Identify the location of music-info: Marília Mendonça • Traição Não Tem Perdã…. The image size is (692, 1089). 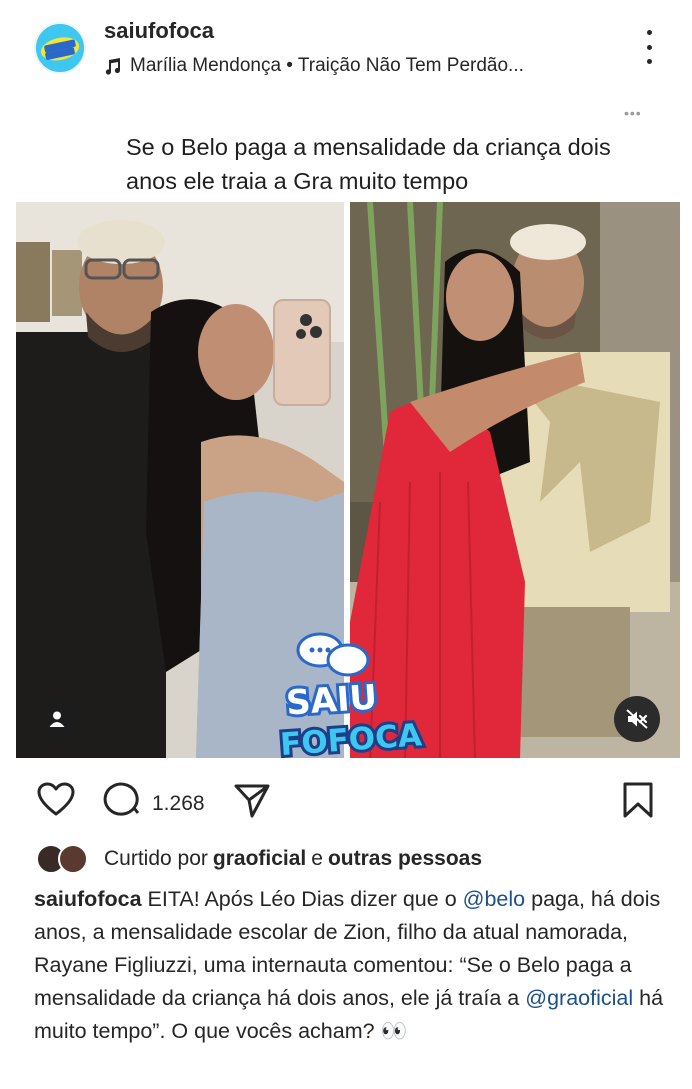
(314, 66).